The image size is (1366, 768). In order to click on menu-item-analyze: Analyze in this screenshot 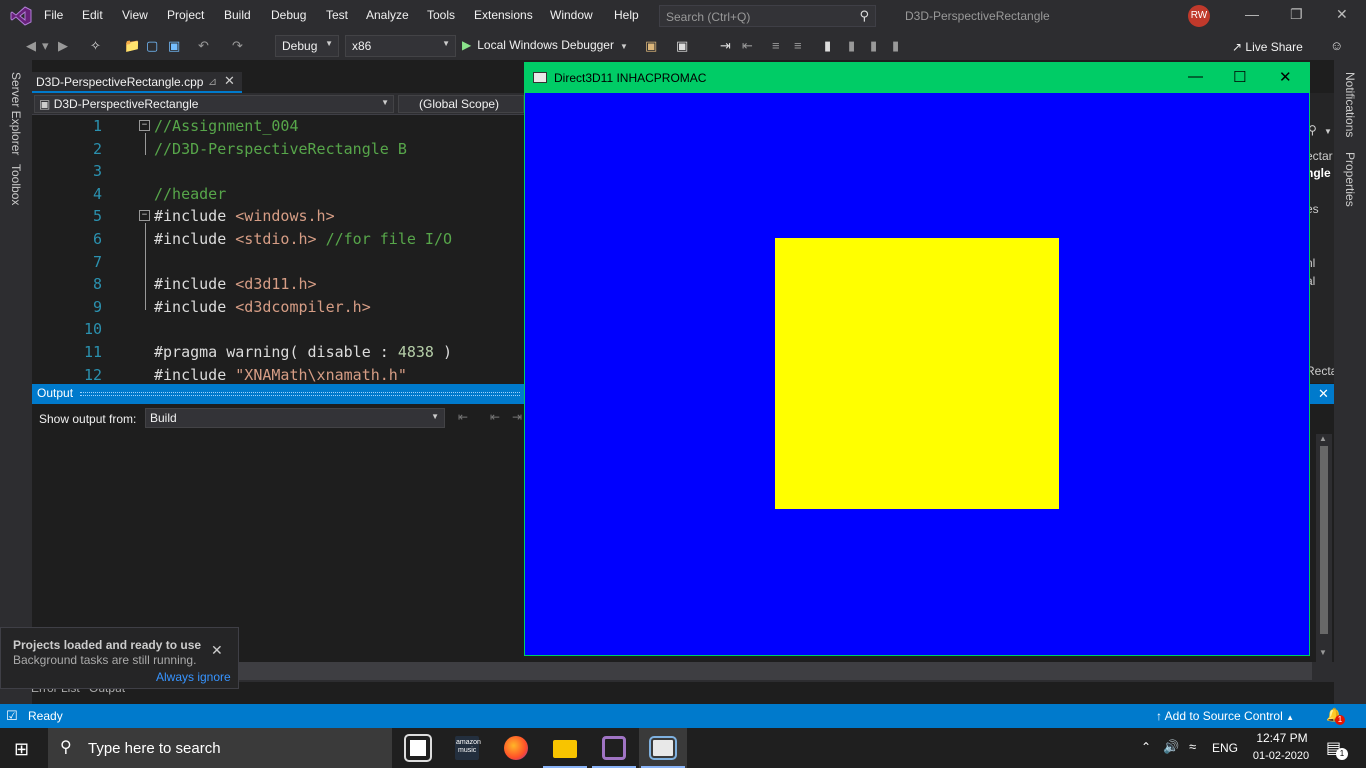, I will do `click(387, 15)`.